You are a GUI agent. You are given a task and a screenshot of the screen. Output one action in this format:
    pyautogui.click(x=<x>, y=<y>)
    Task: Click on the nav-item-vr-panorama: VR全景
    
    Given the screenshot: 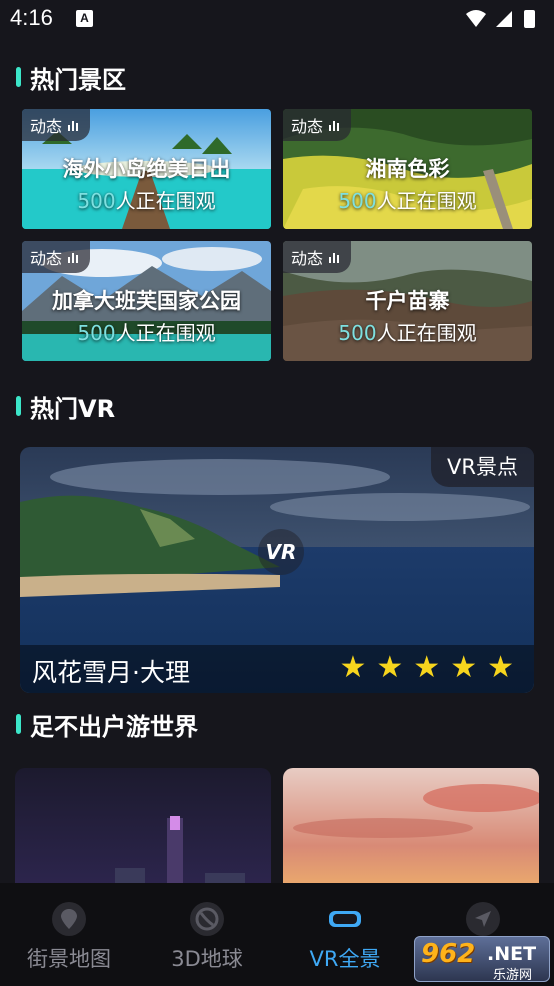 What is the action you would take?
    pyautogui.click(x=345, y=934)
    